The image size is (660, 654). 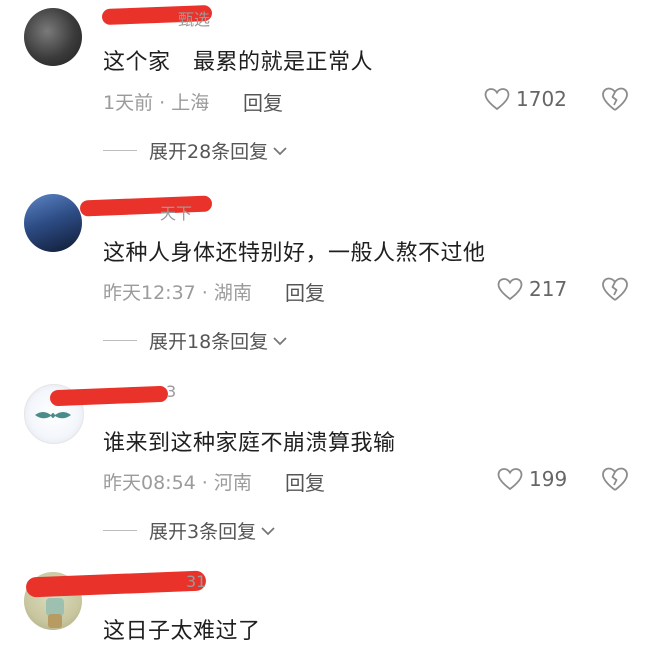 I want to click on like-button: 199, so click(x=532, y=479).